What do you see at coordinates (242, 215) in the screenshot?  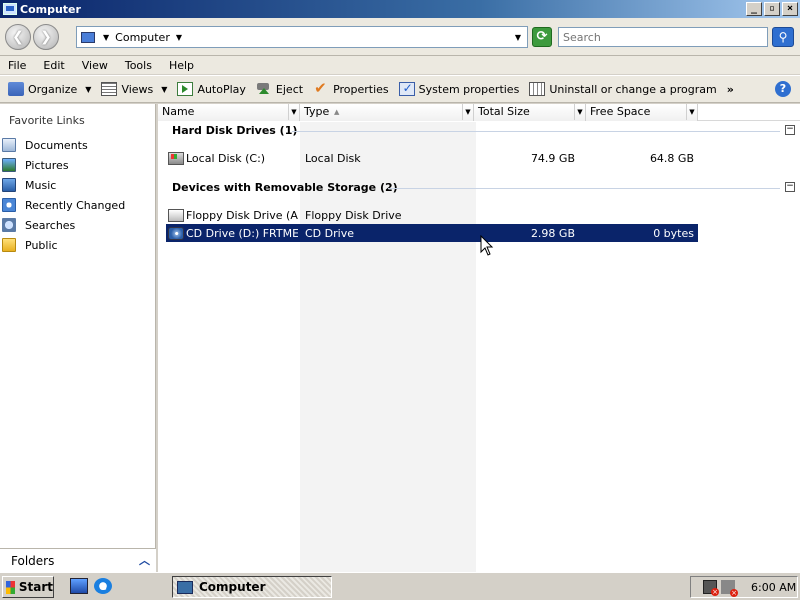 I see `drive-name: Floppy Disk Drive (A:)` at bounding box center [242, 215].